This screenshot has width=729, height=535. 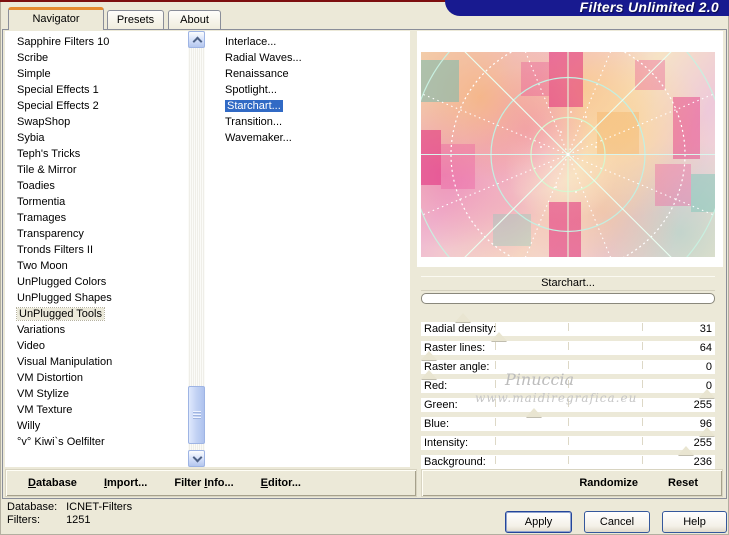 I want to click on category-item-label: Special Effects 2, so click(x=58, y=106).